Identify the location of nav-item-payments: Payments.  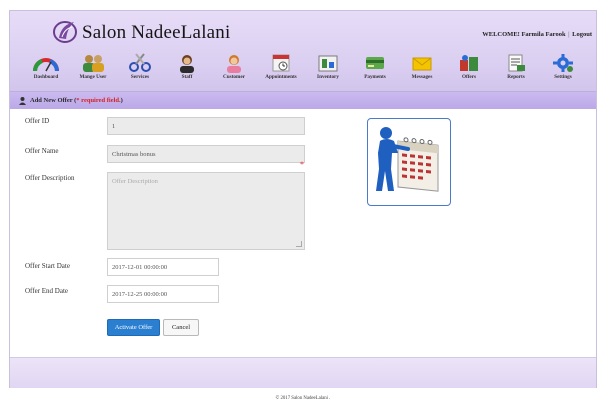
(375, 70).